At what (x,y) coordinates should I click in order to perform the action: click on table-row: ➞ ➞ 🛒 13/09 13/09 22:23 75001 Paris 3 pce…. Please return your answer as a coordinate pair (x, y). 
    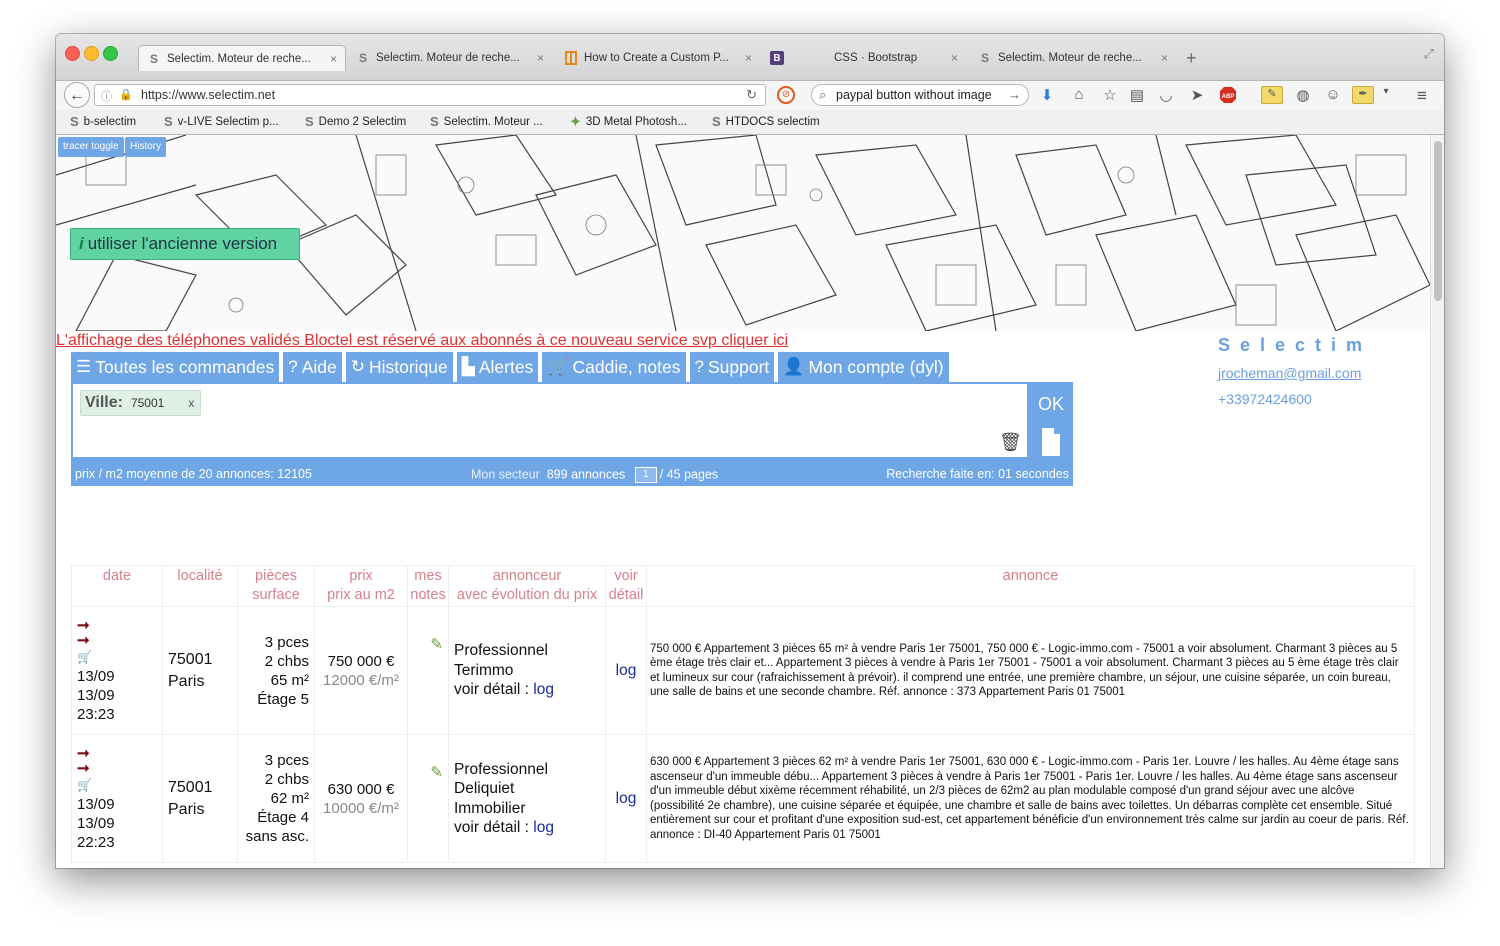
    Looking at the image, I should click on (743, 798).